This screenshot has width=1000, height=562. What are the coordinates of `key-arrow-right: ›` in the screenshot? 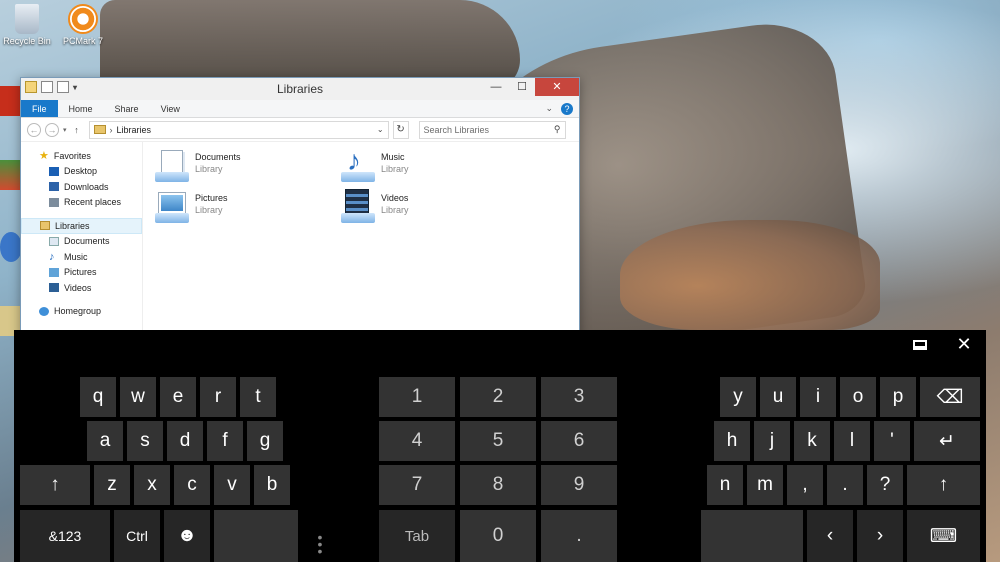 It's located at (880, 536).